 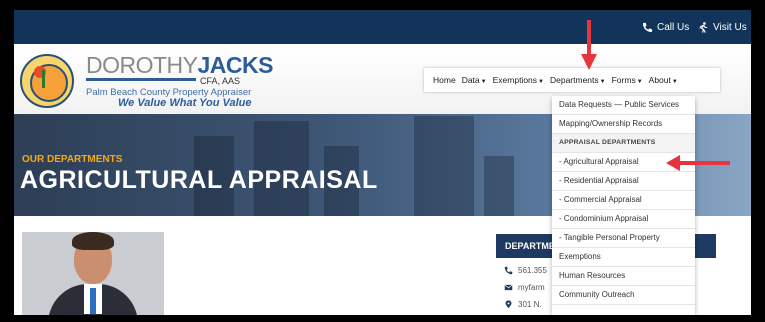 I want to click on hero-eyebrow: OUR DEPARTMENTS, so click(x=72, y=159).